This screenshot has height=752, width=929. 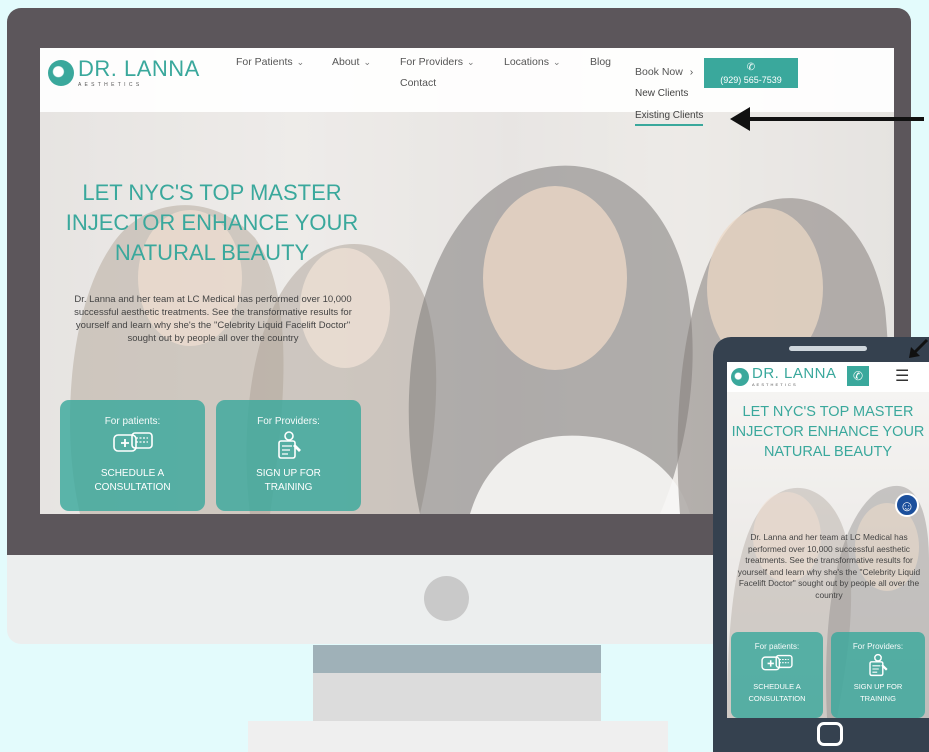 I want to click on chevron-right-icon: ›, so click(x=691, y=72).